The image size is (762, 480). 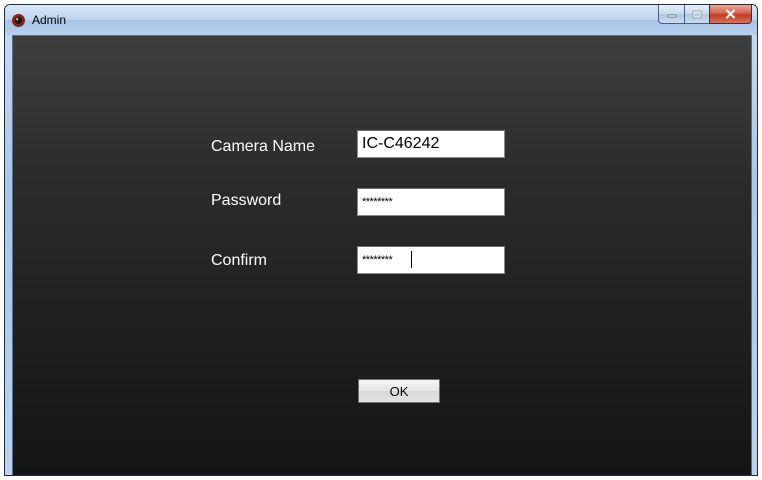 What do you see at coordinates (411, 259) in the screenshot?
I see `text-caret` at bounding box center [411, 259].